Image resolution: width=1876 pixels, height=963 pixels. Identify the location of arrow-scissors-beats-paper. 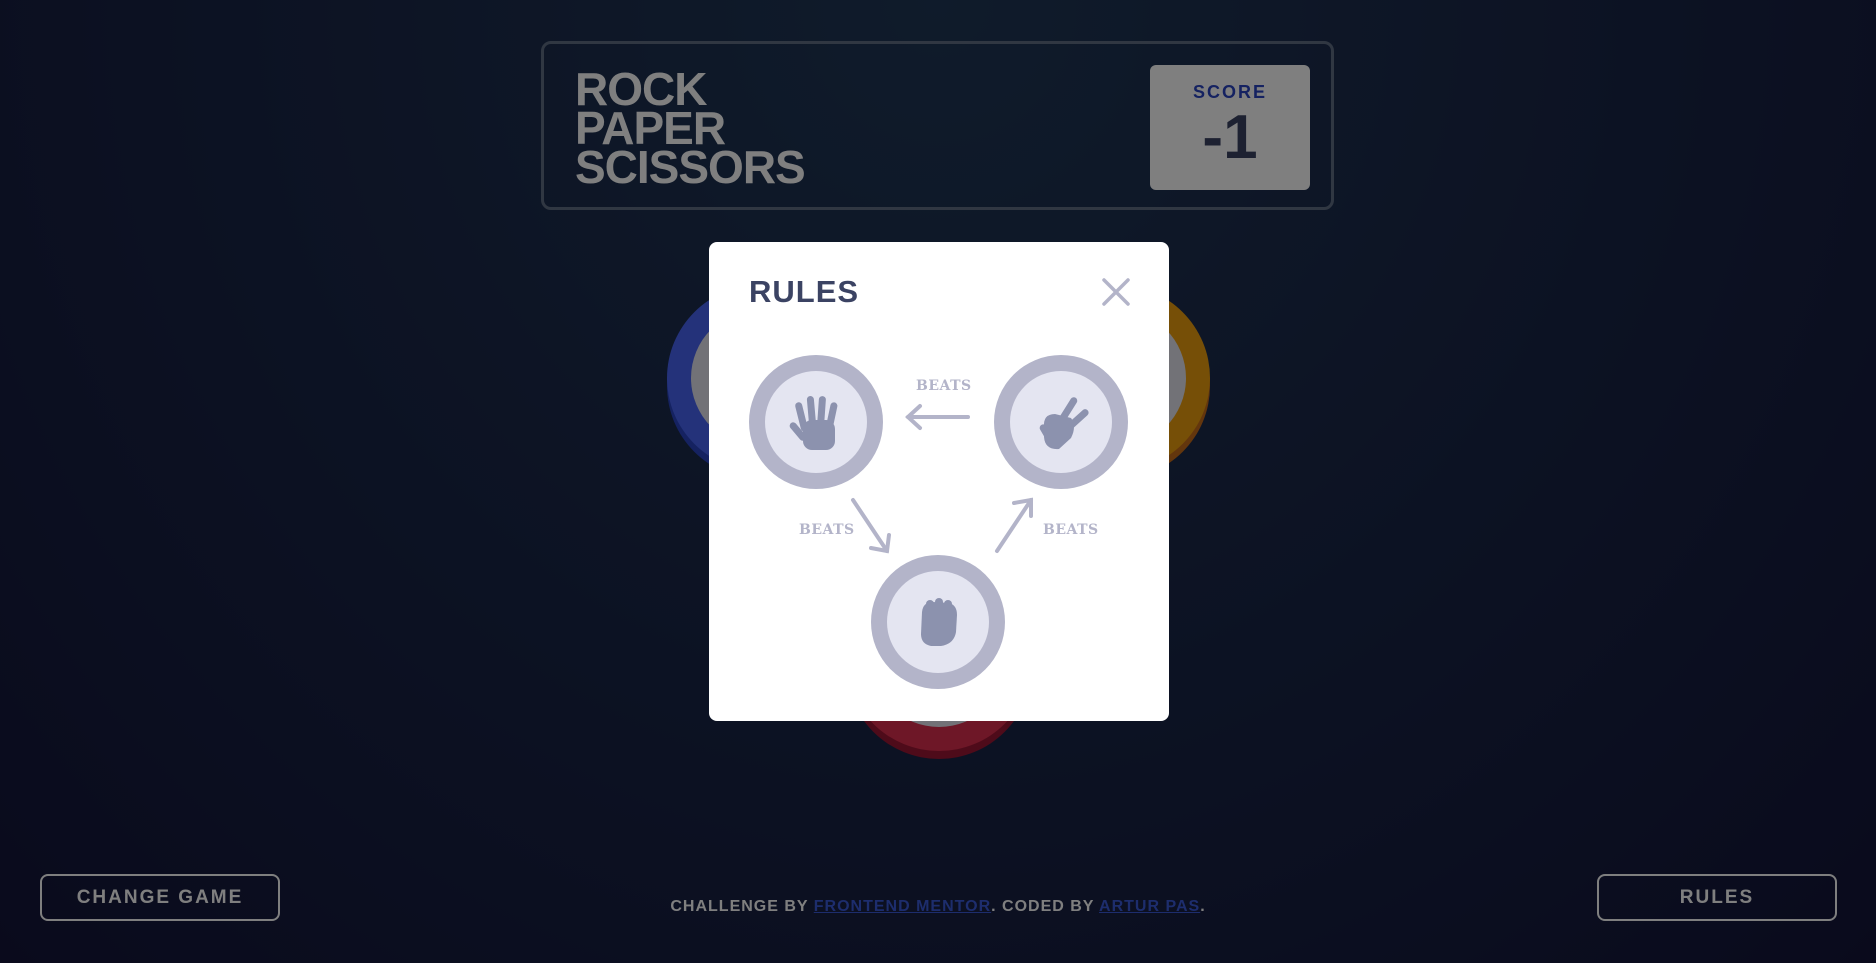
(937, 417).